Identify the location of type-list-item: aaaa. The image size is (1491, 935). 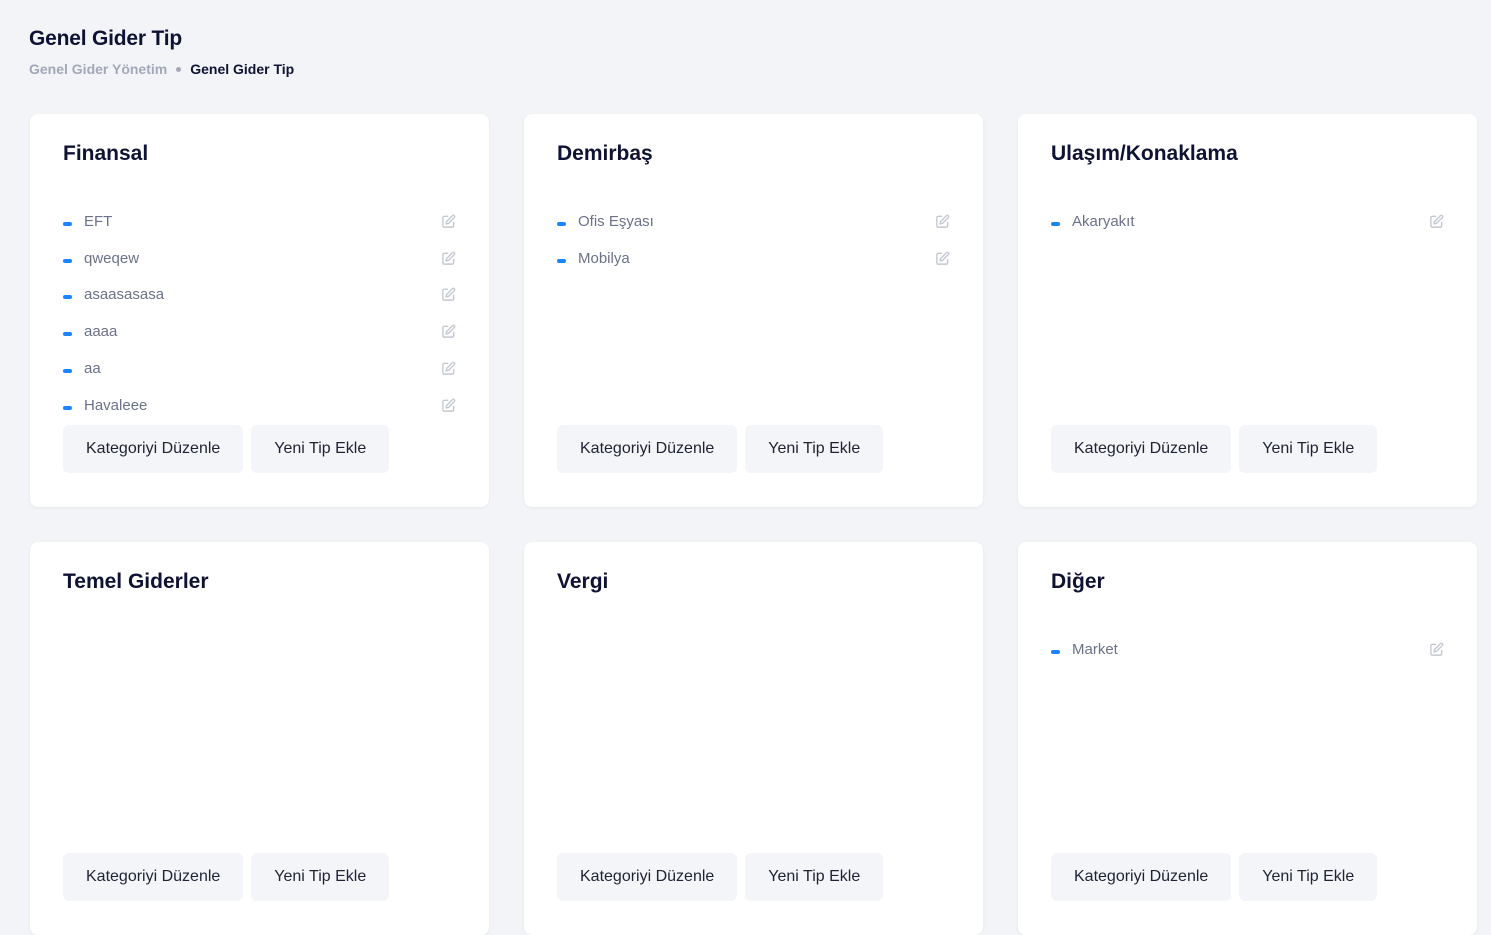
(259, 331).